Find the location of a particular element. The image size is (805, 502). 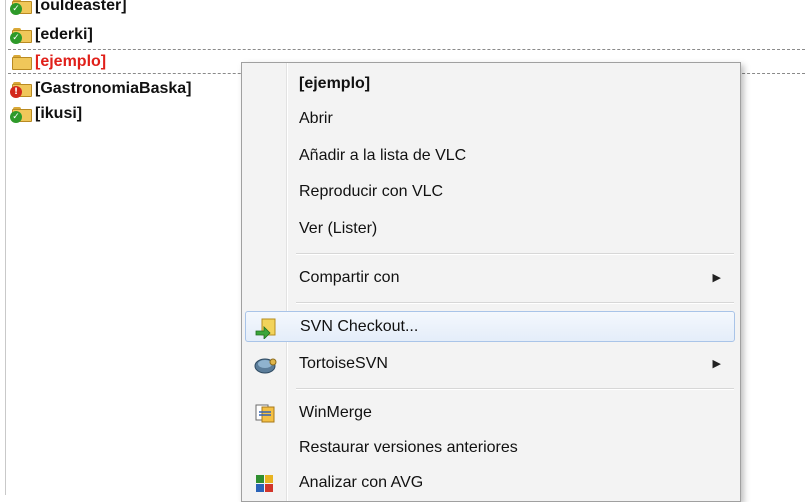

folder-icon is located at coordinates (22, 62).